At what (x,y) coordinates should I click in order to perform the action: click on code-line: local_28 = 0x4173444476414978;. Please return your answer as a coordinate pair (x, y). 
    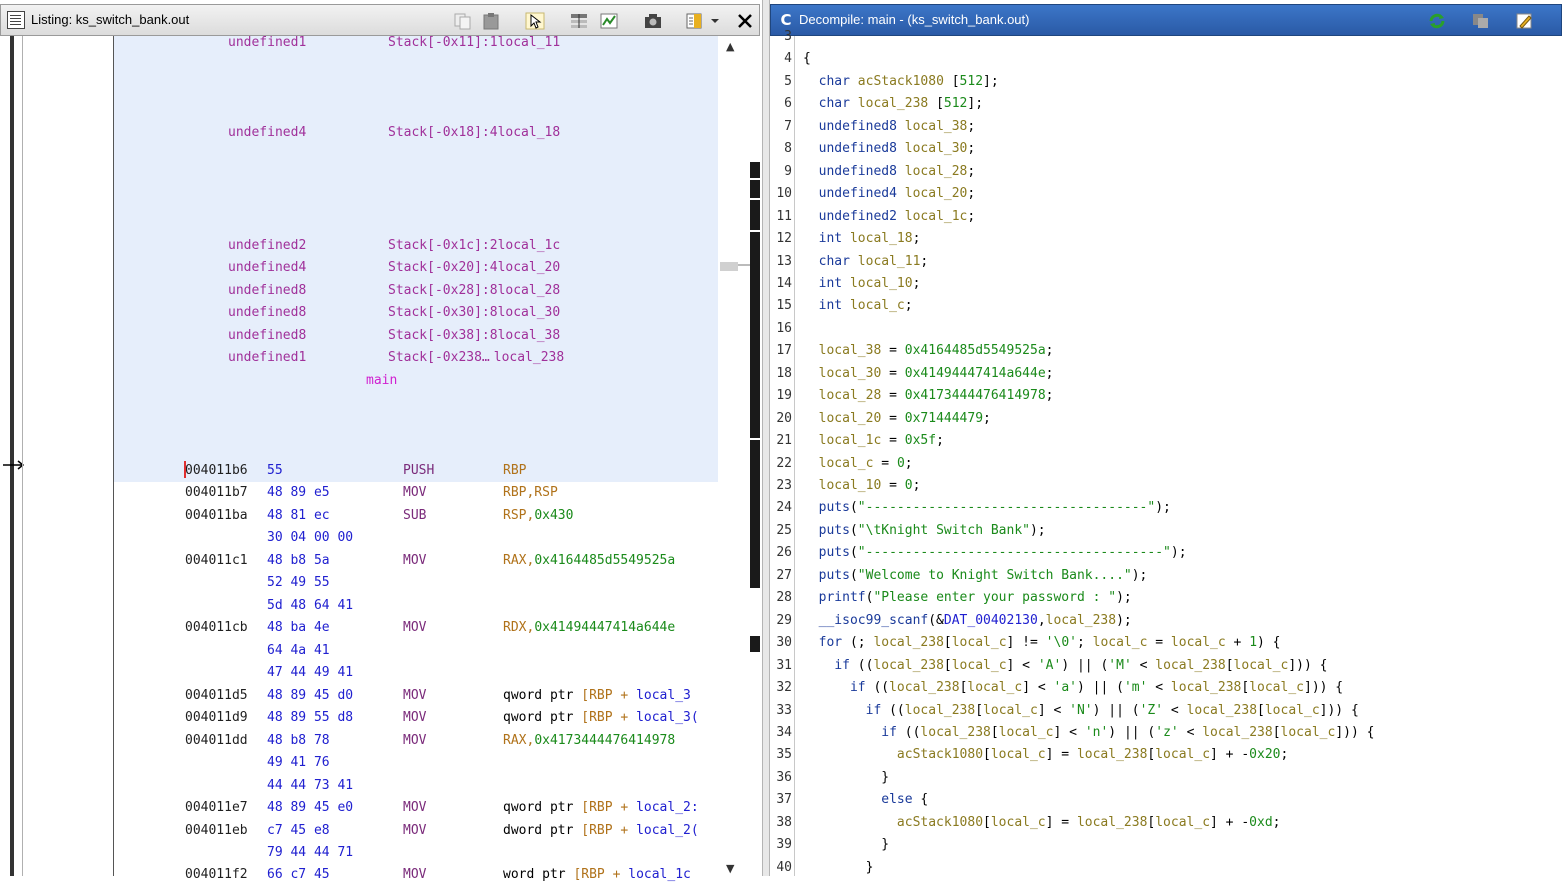
    Looking at the image, I should click on (928, 396).